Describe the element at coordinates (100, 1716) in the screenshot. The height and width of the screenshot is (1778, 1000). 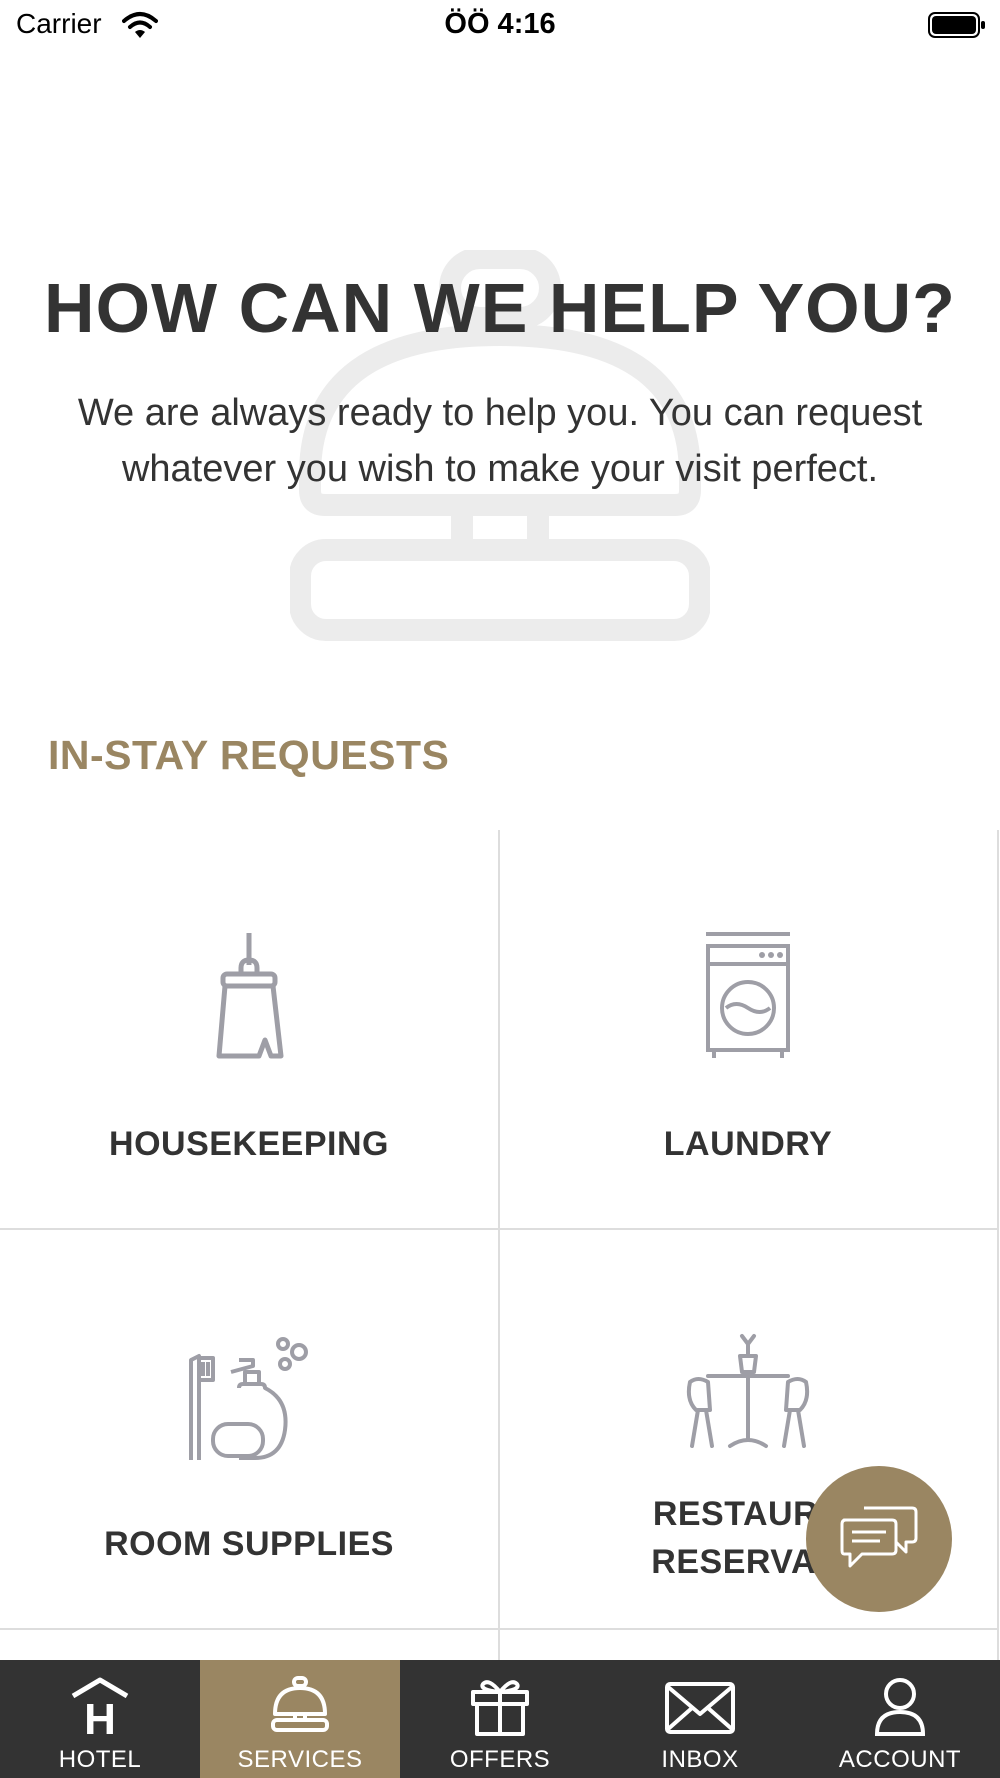
I see `svg-text: H` at that location.